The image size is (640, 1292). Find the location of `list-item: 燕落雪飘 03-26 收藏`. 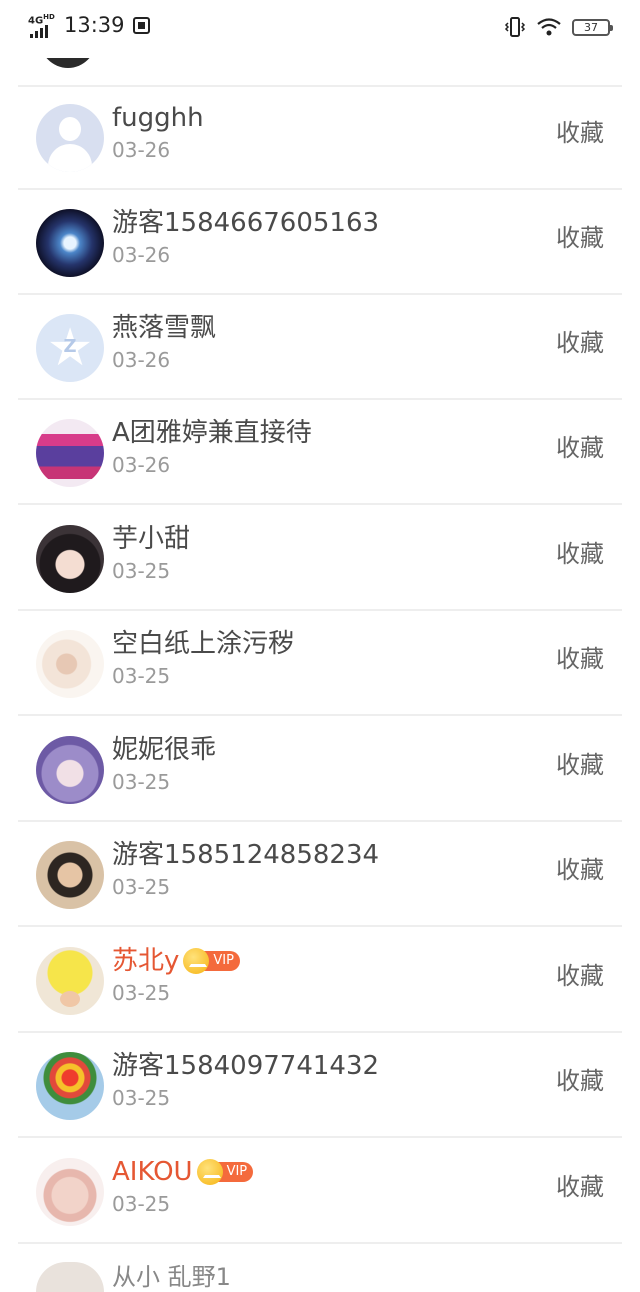

list-item: 燕落雪飘 03-26 收藏 is located at coordinates (320, 348).